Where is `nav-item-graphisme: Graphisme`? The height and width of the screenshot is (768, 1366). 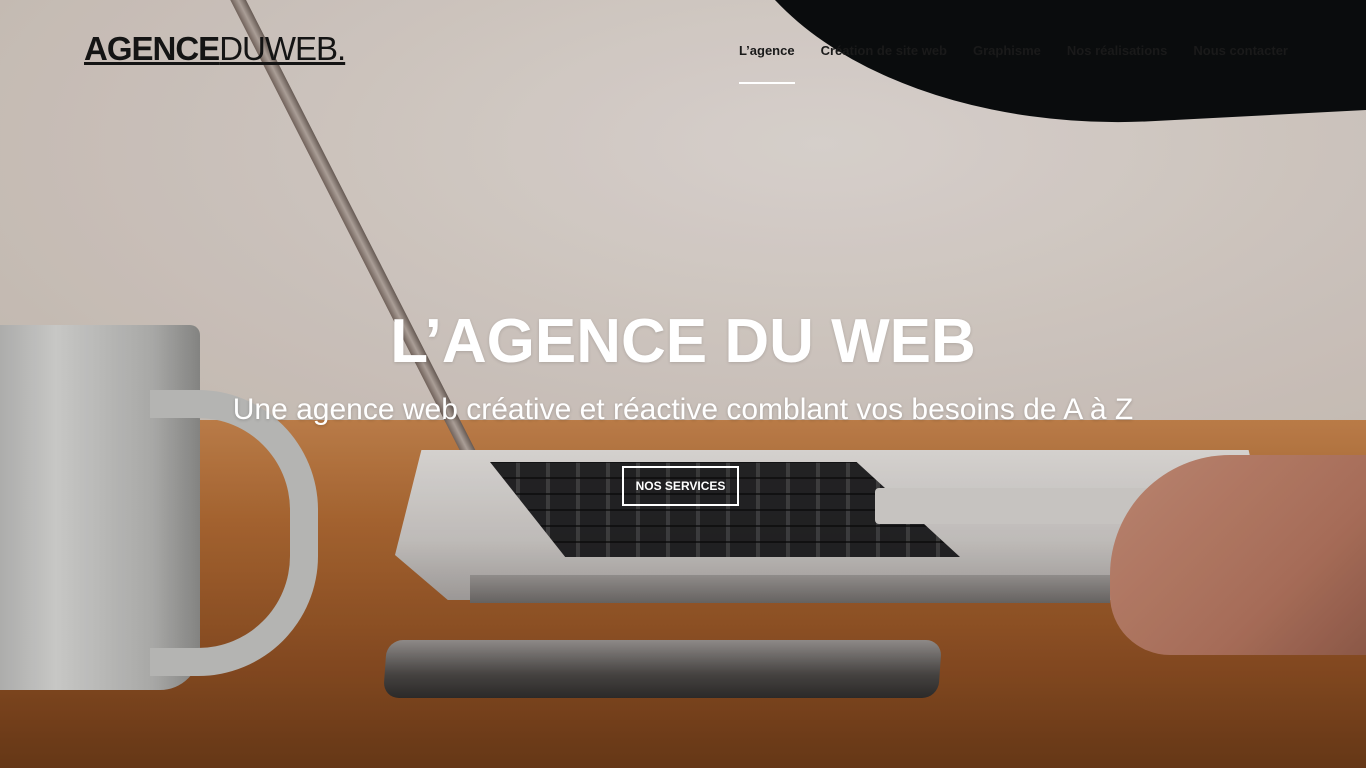
nav-item-graphisme: Graphisme is located at coordinates (1007, 63).